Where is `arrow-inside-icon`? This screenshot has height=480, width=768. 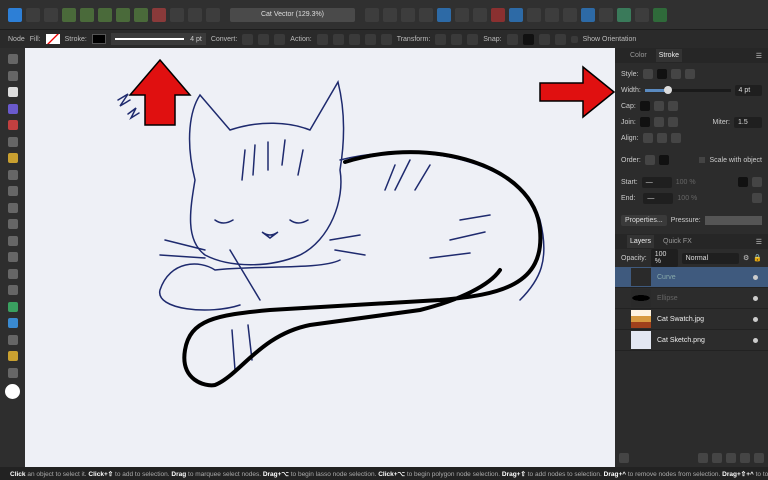 arrow-inside-icon is located at coordinates (743, 182).